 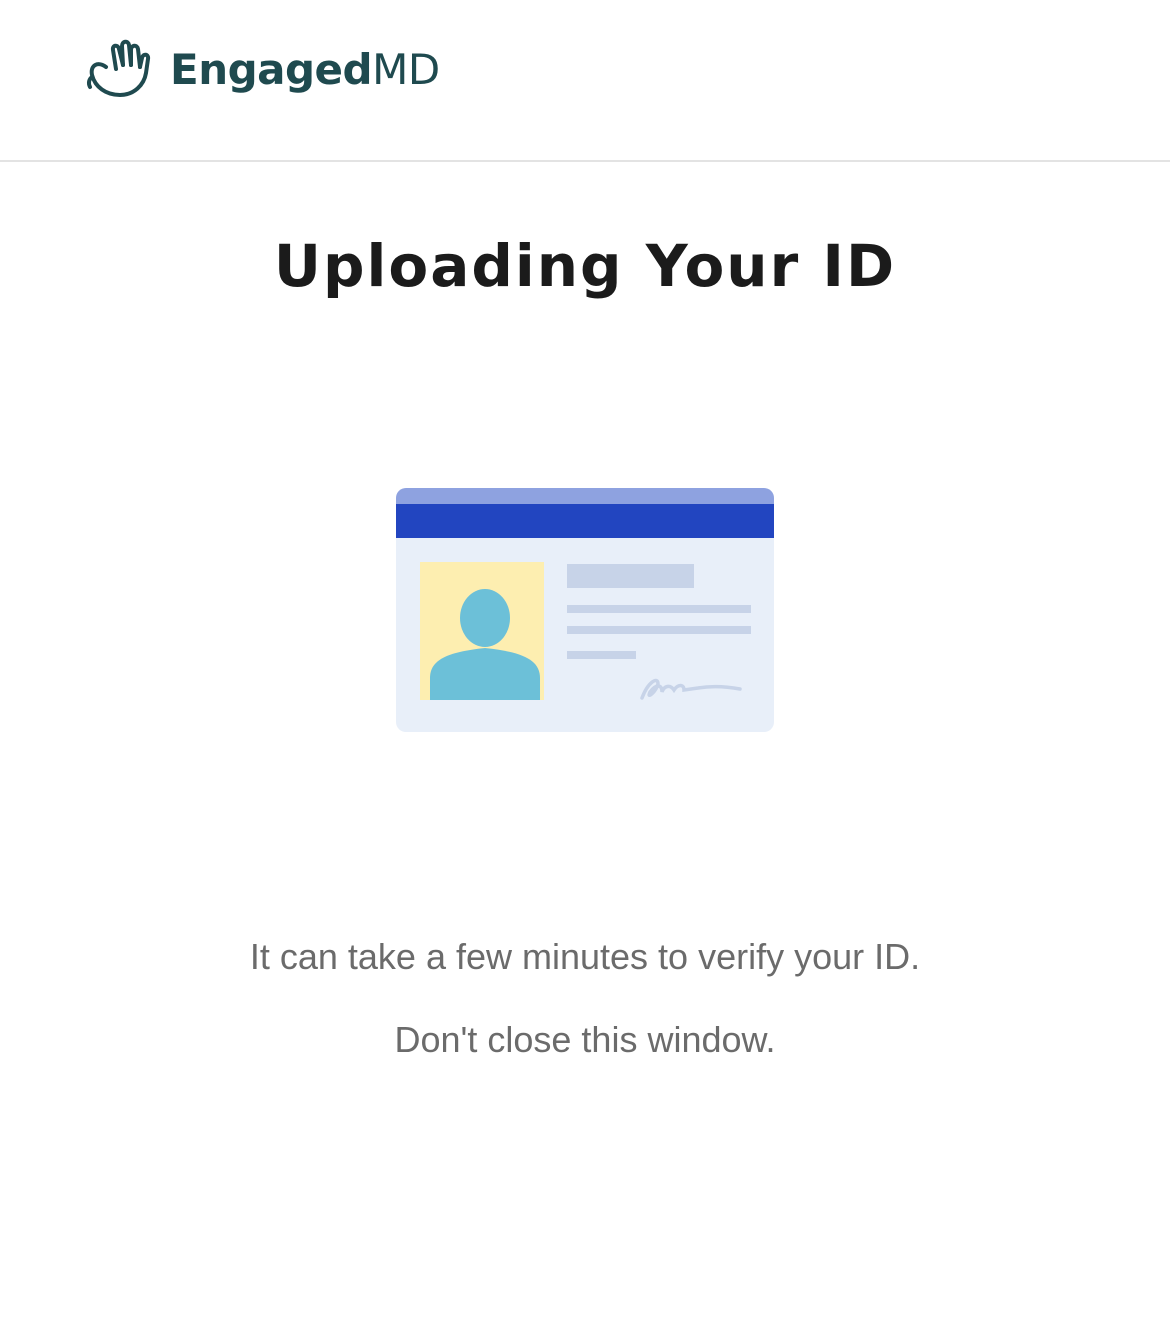 What do you see at coordinates (585, 81) in the screenshot?
I see `header: EngagedMD` at bounding box center [585, 81].